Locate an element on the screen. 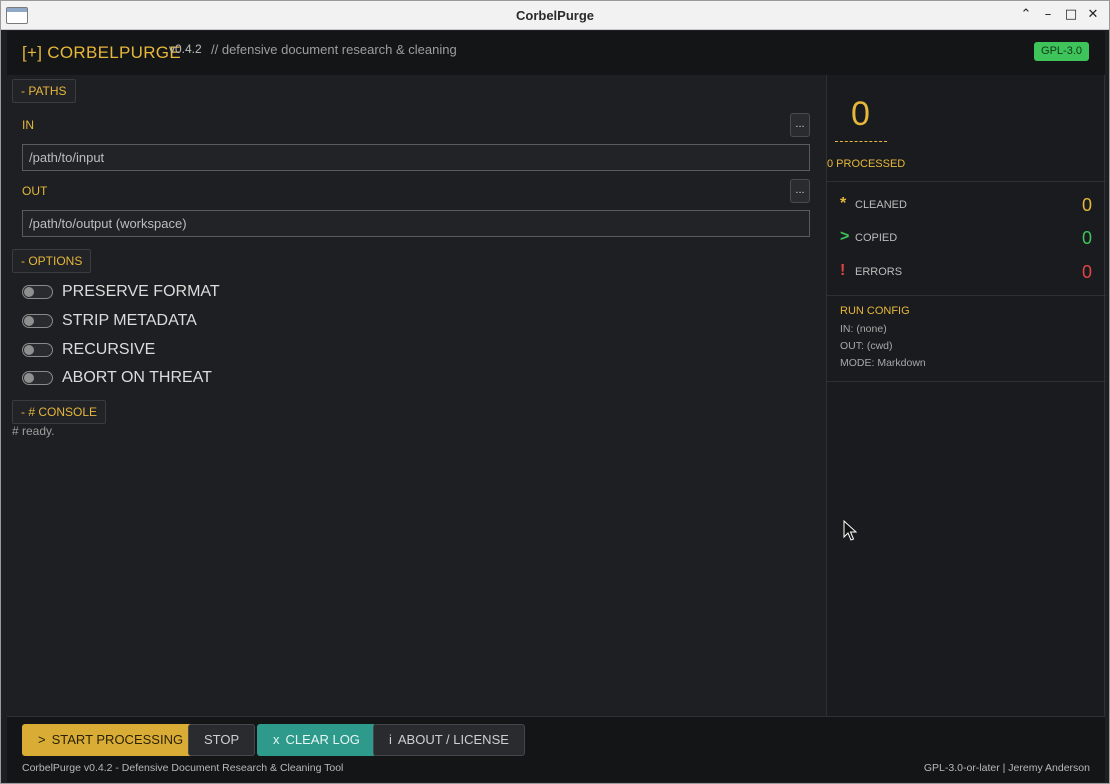  processed-divider is located at coordinates (861, 141).